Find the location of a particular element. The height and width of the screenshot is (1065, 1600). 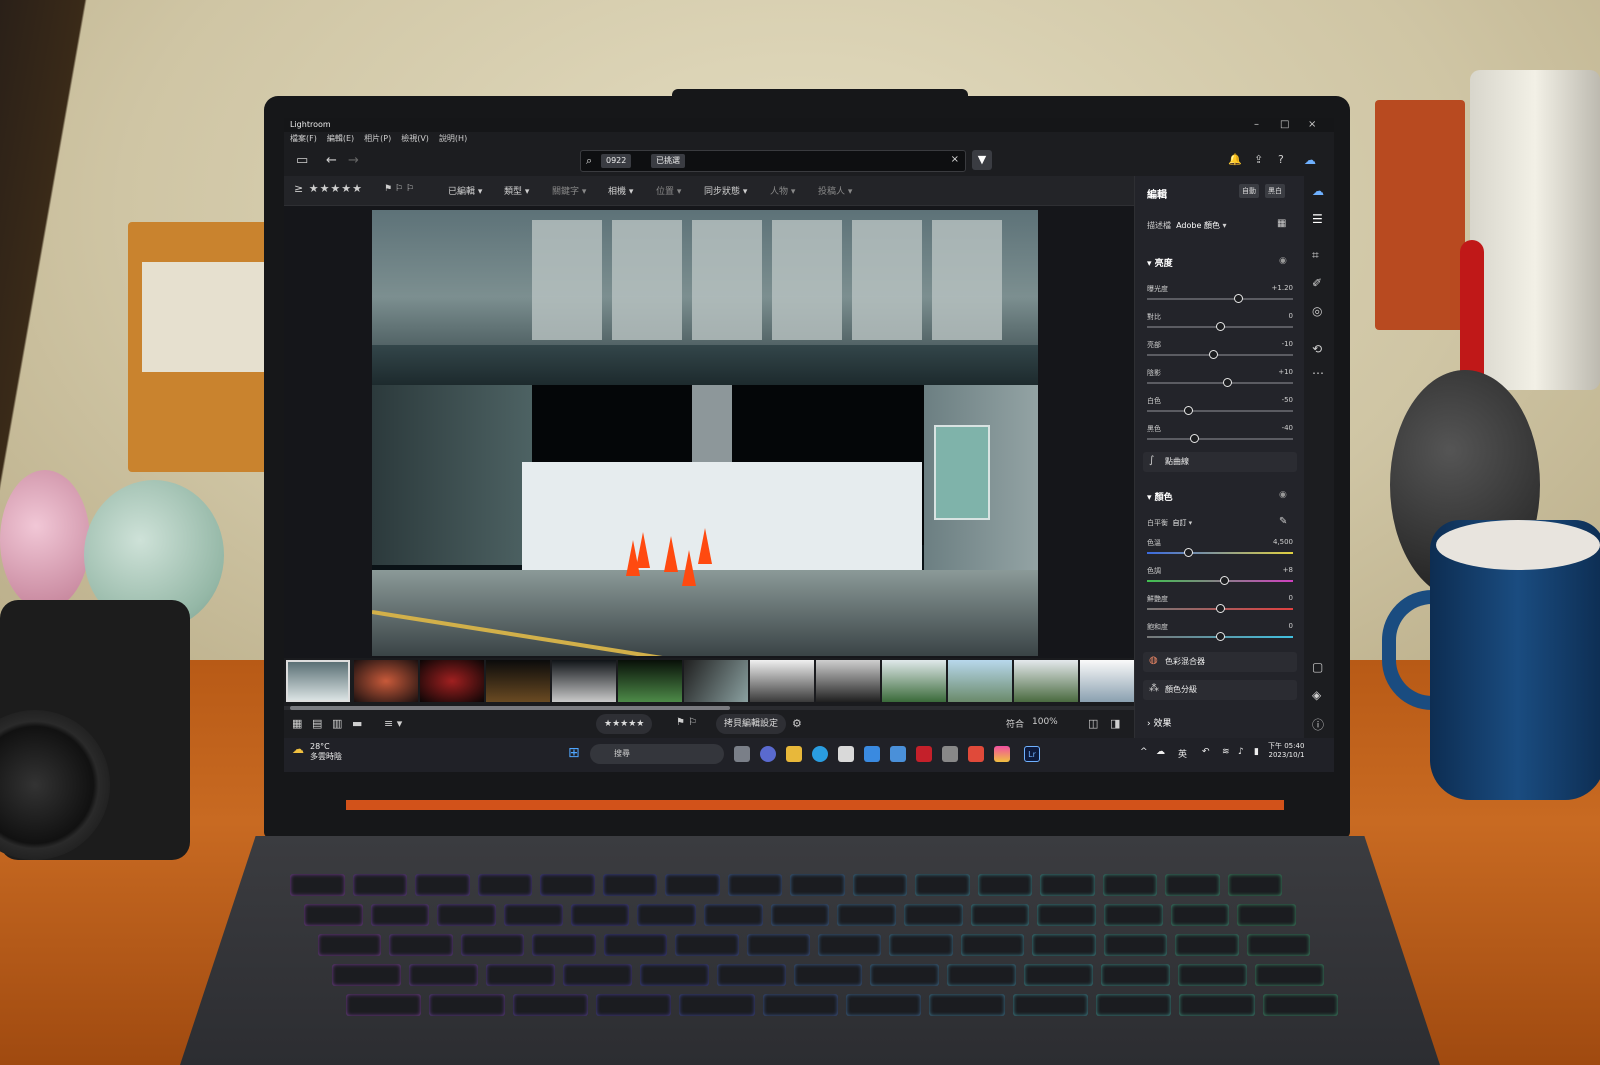

settings-gear-icon: ⚙ is located at coordinates (797, 723).